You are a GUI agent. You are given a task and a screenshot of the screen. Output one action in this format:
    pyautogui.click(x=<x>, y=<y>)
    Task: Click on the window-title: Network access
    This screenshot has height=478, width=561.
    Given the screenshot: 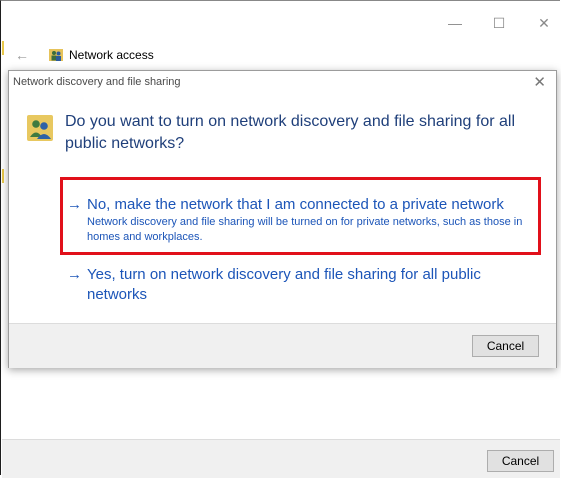 What is the action you would take?
    pyautogui.click(x=111, y=55)
    